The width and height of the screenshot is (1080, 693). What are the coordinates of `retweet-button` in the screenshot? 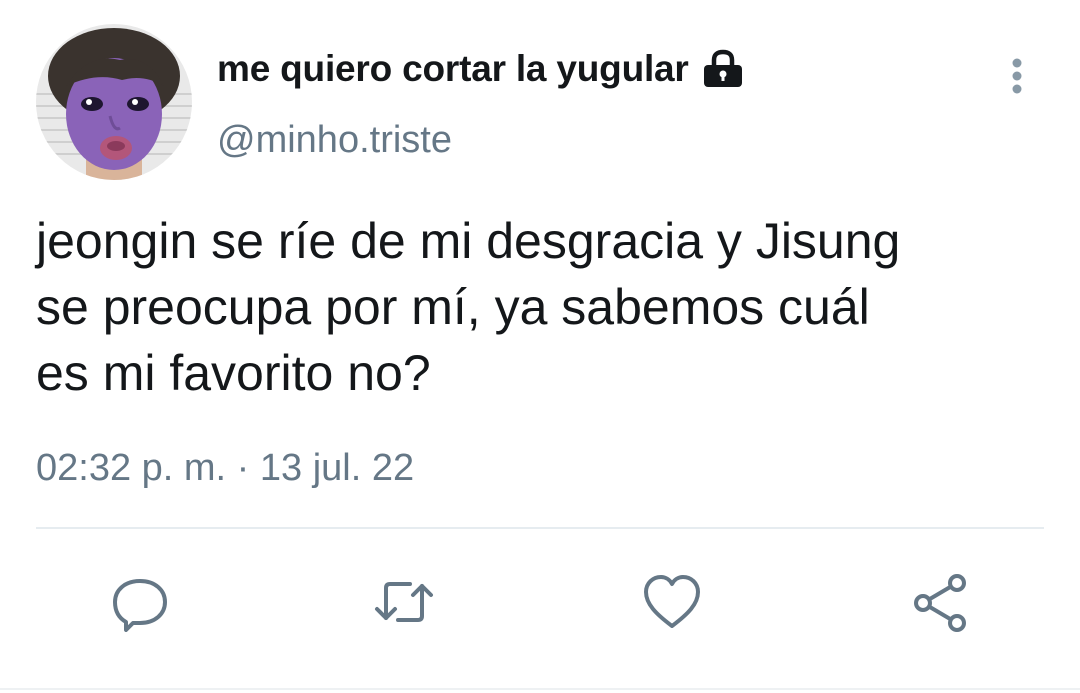 It's located at (404, 602).